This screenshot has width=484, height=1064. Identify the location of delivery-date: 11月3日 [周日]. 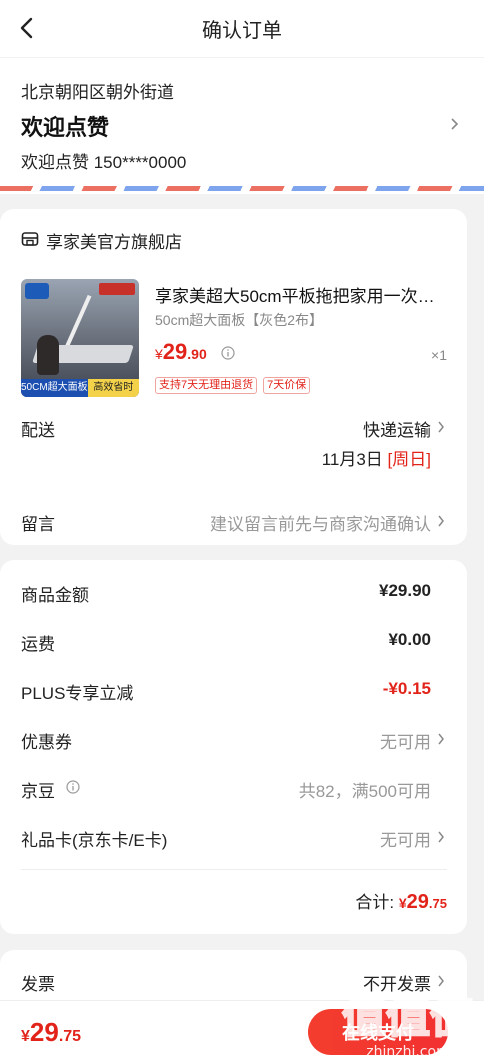
(376, 457).